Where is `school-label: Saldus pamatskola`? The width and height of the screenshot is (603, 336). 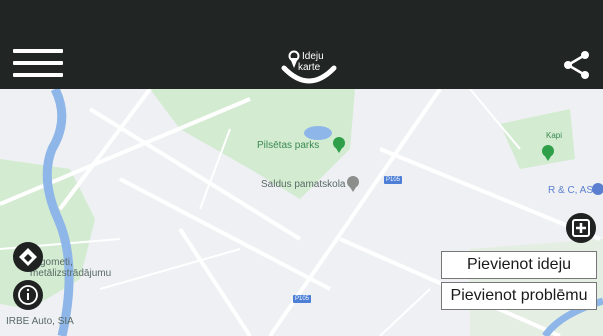
school-label: Saldus pamatskola is located at coordinates (303, 184).